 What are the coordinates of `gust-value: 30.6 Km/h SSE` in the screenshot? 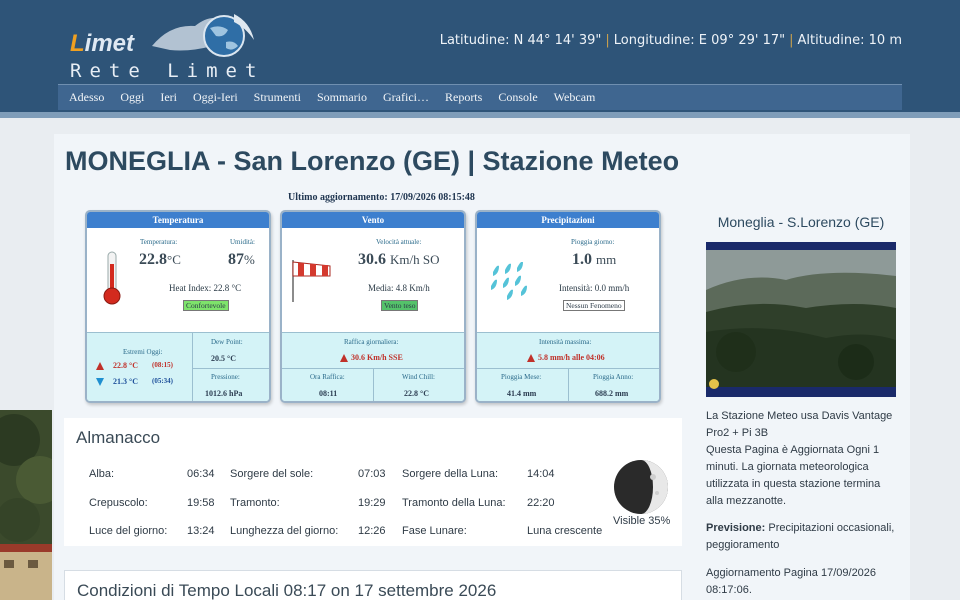 It's located at (377, 357).